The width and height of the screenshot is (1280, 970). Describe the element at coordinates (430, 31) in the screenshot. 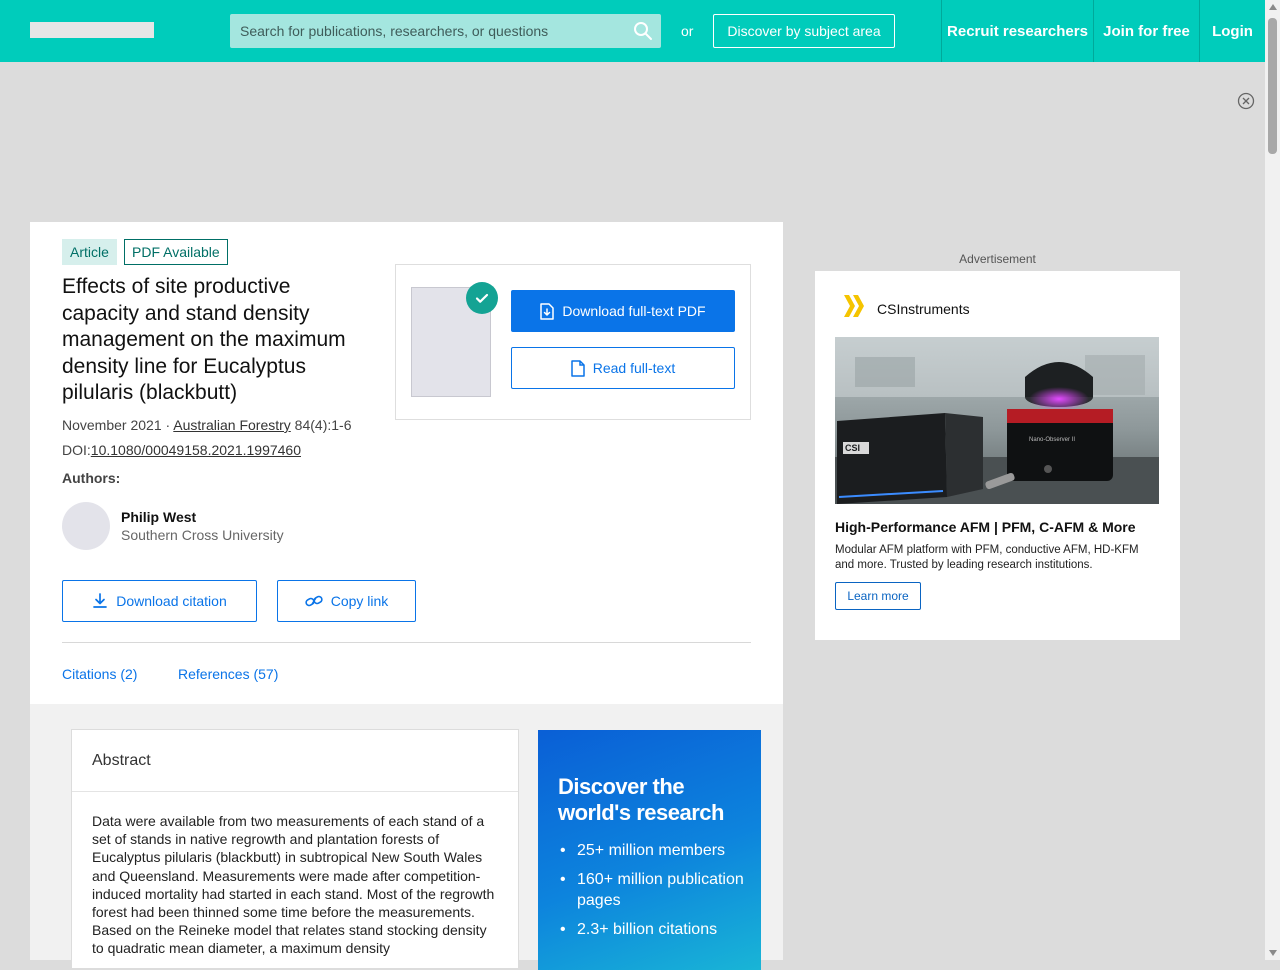

I see `search-input` at that location.